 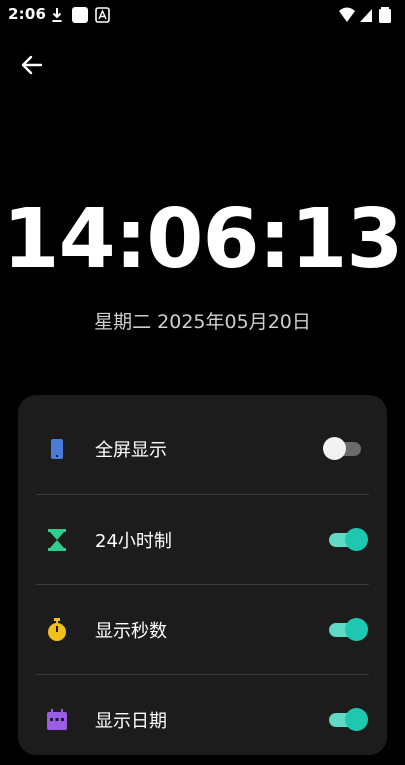 What do you see at coordinates (202, 65) in the screenshot?
I see `app-bar` at bounding box center [202, 65].